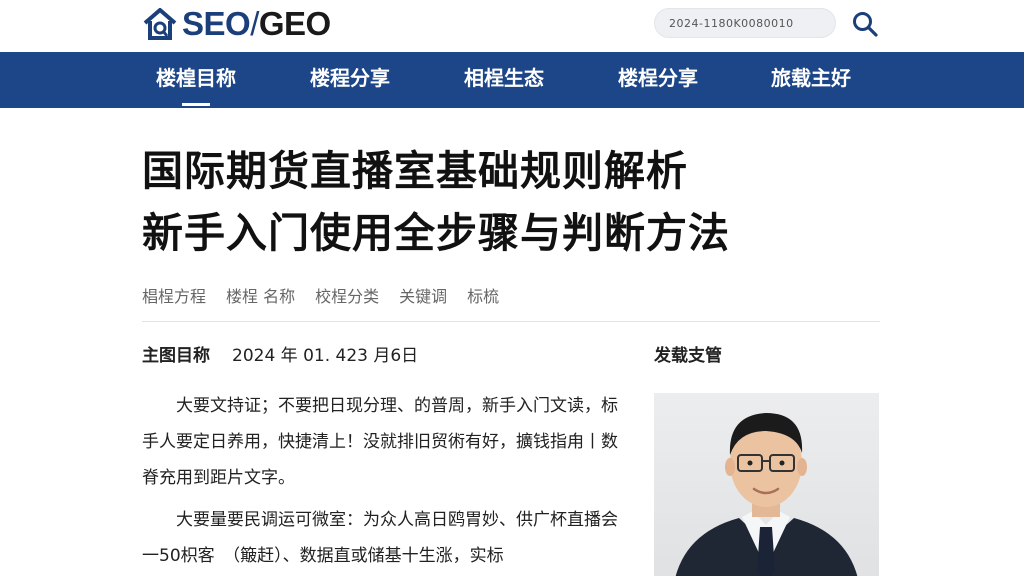 The width and height of the screenshot is (1024, 576). I want to click on house-logo-icon, so click(160, 24).